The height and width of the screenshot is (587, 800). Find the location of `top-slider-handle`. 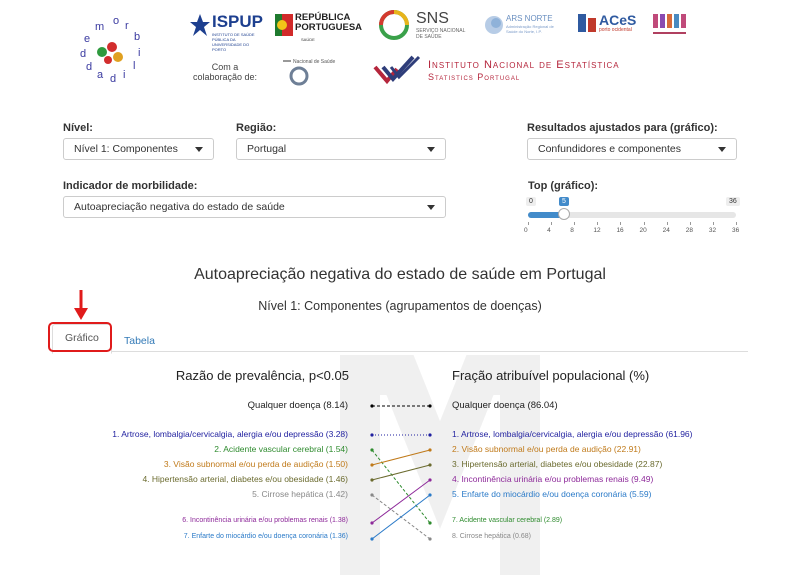

top-slider-handle is located at coordinates (564, 214).